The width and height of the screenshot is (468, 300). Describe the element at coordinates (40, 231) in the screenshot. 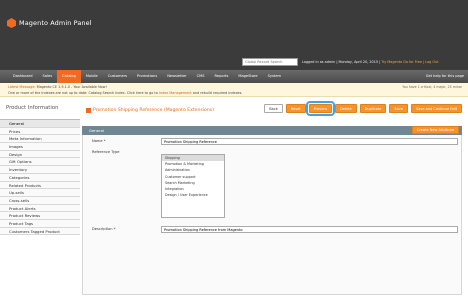

I see `tab-customers-tagged-product: Customers Tagged Product` at that location.